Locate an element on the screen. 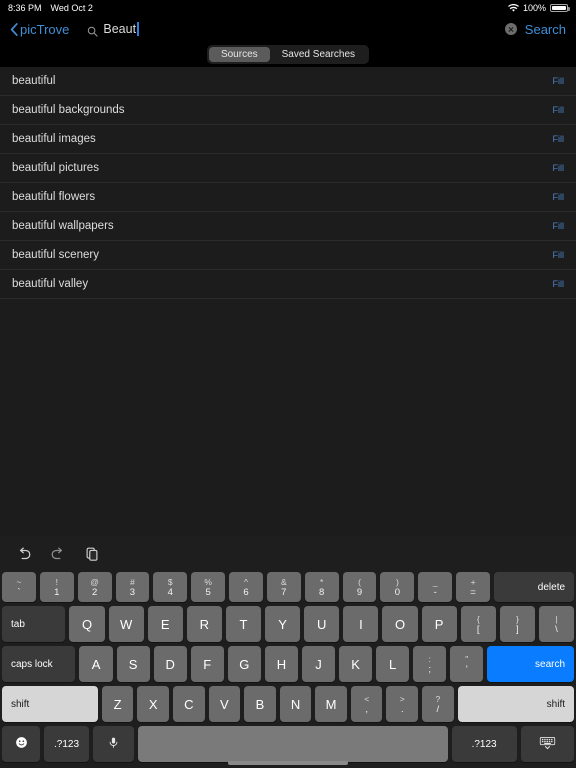  key-w: W is located at coordinates (126, 624).